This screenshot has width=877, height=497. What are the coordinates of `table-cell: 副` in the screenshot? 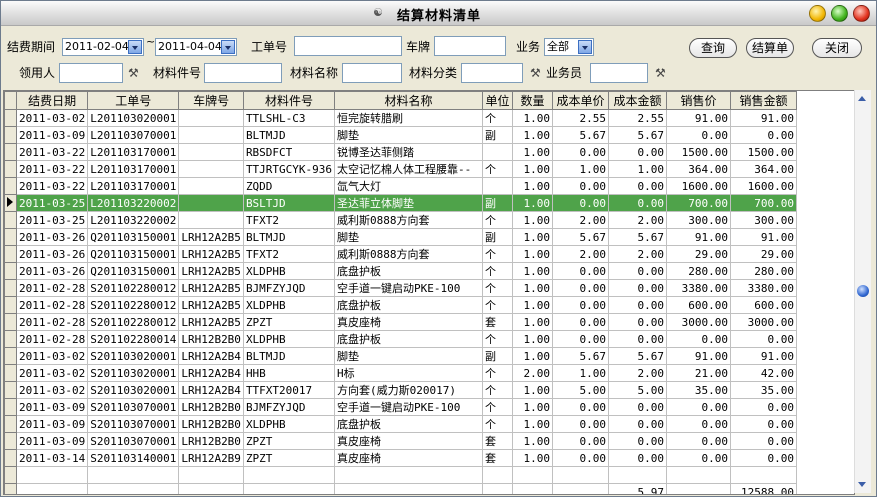 It's located at (498, 356).